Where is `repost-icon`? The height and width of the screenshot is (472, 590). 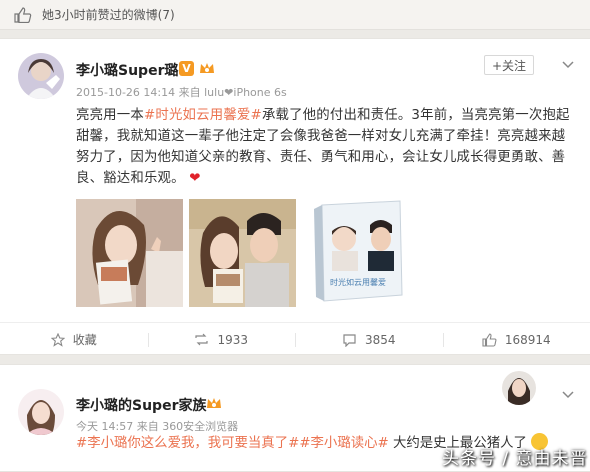 repost-icon is located at coordinates (202, 339).